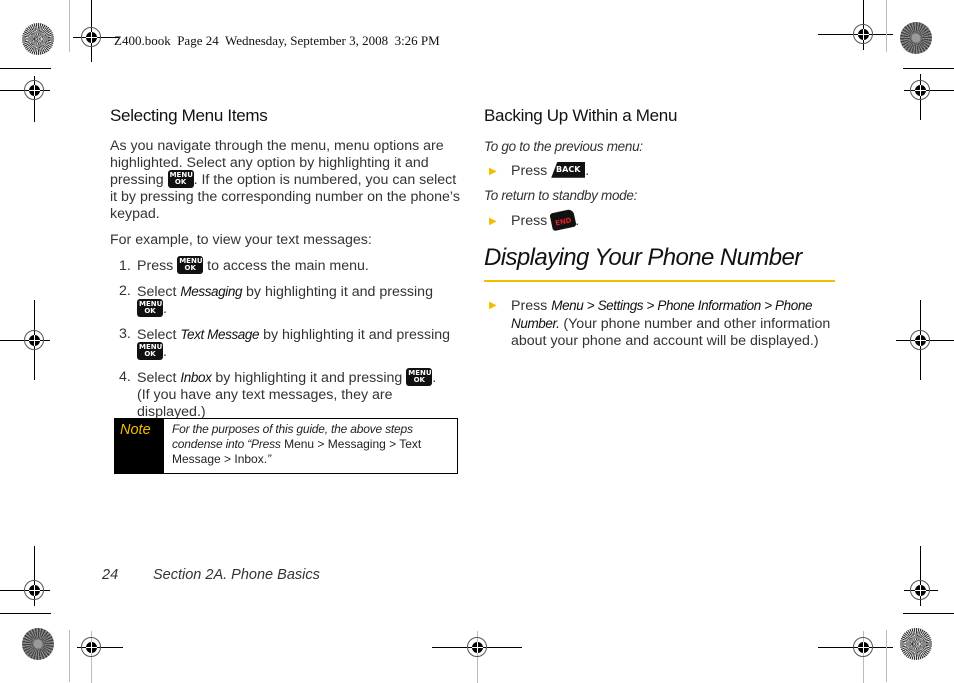 This screenshot has height=683, width=954. What do you see at coordinates (110, 575) in the screenshot?
I see `page-number: 24` at bounding box center [110, 575].